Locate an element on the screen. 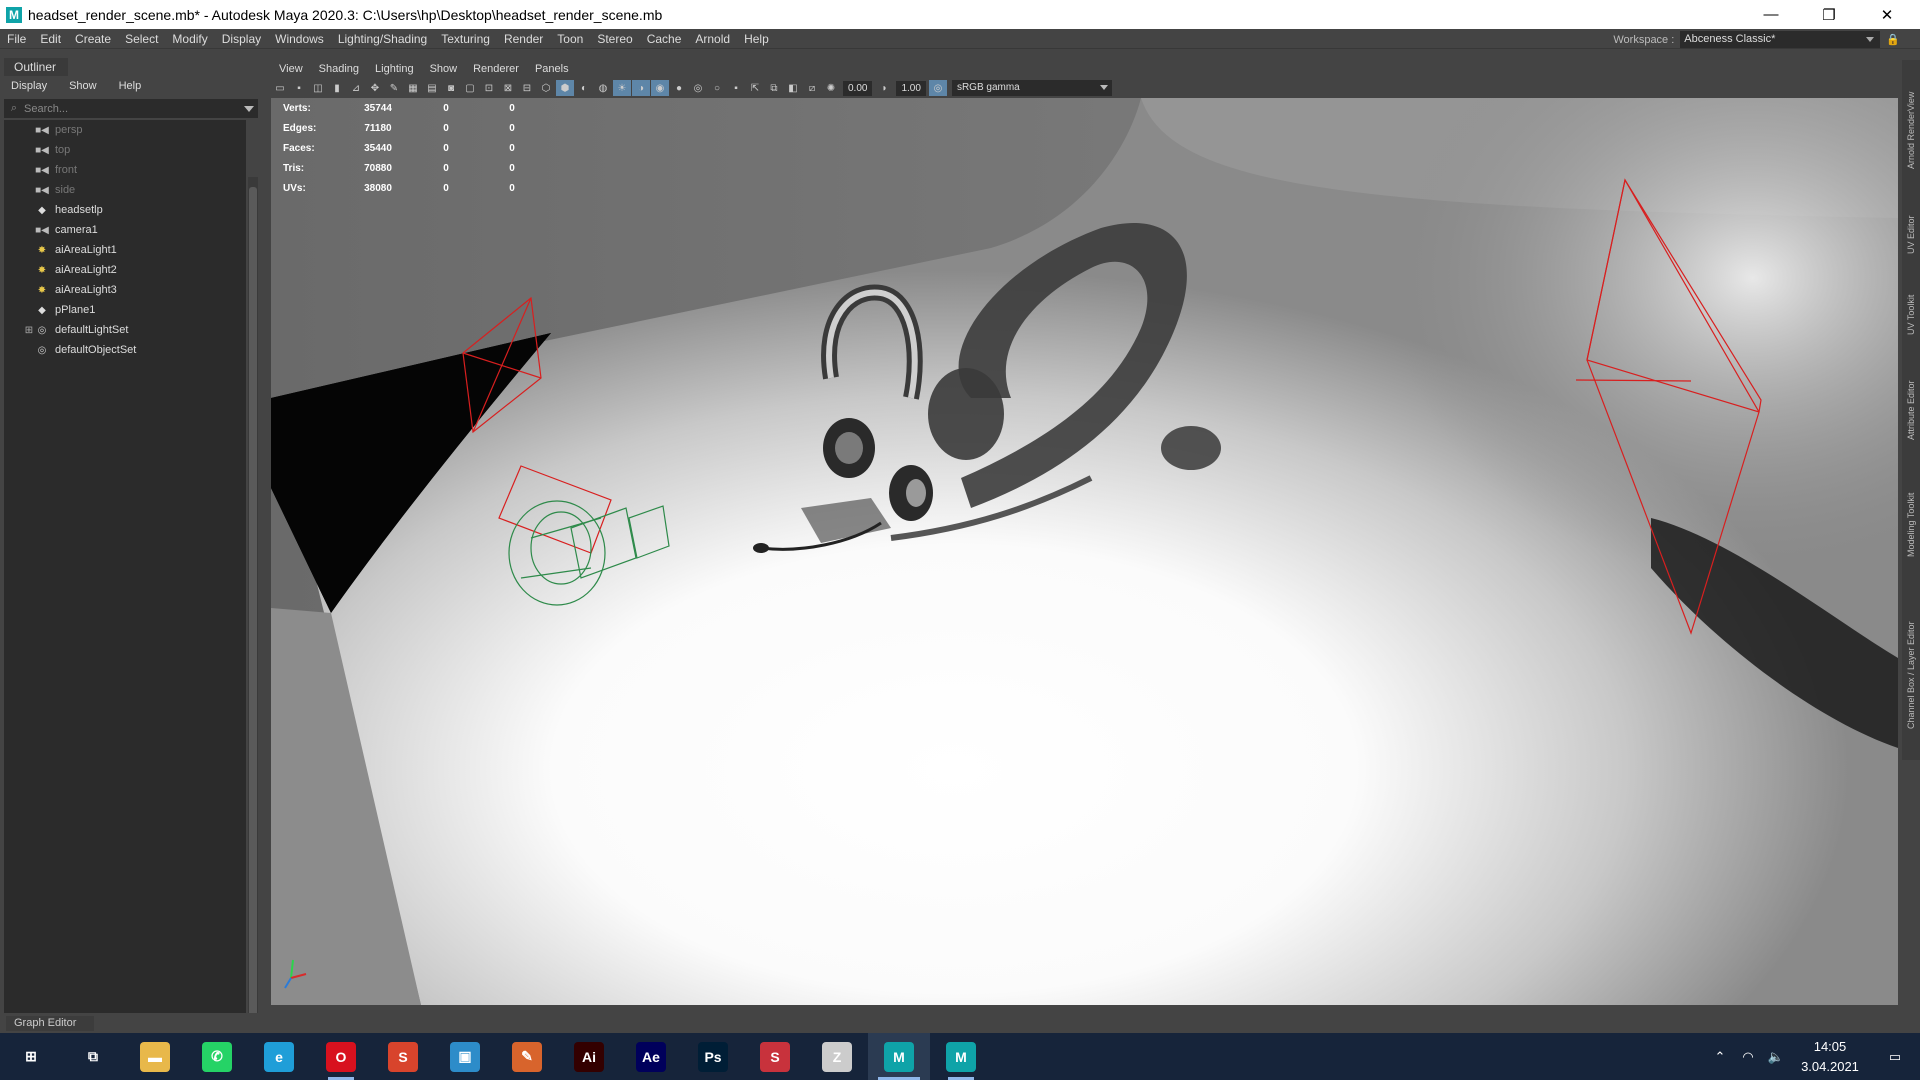  taskbar-opera-button: O is located at coordinates (341, 1056).